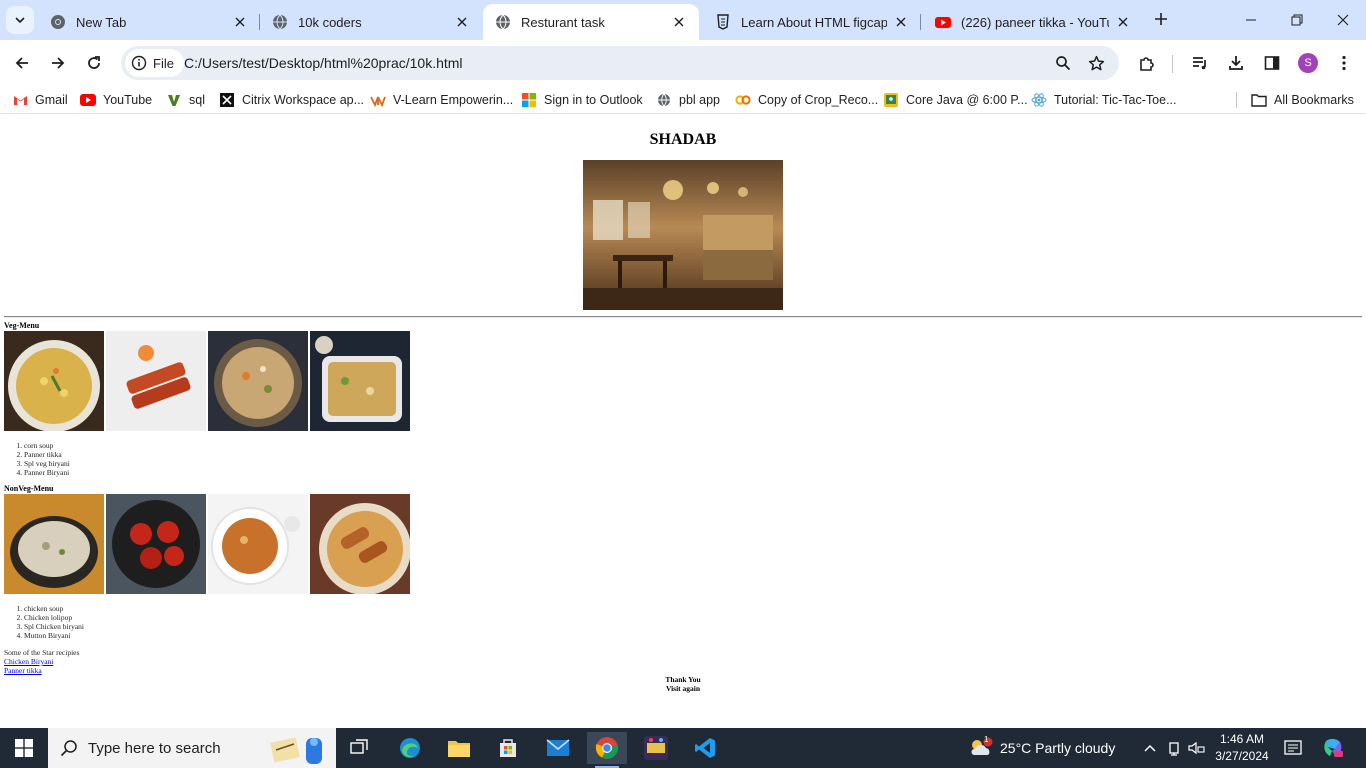 This screenshot has height=768, width=1366. What do you see at coordinates (94, 63) in the screenshot?
I see `reload-button` at bounding box center [94, 63].